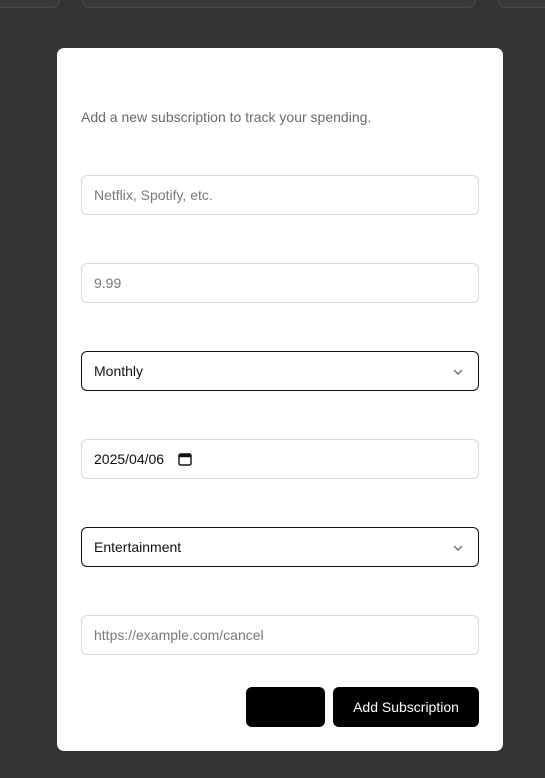  I want to click on calendar-icon, so click(185, 459).